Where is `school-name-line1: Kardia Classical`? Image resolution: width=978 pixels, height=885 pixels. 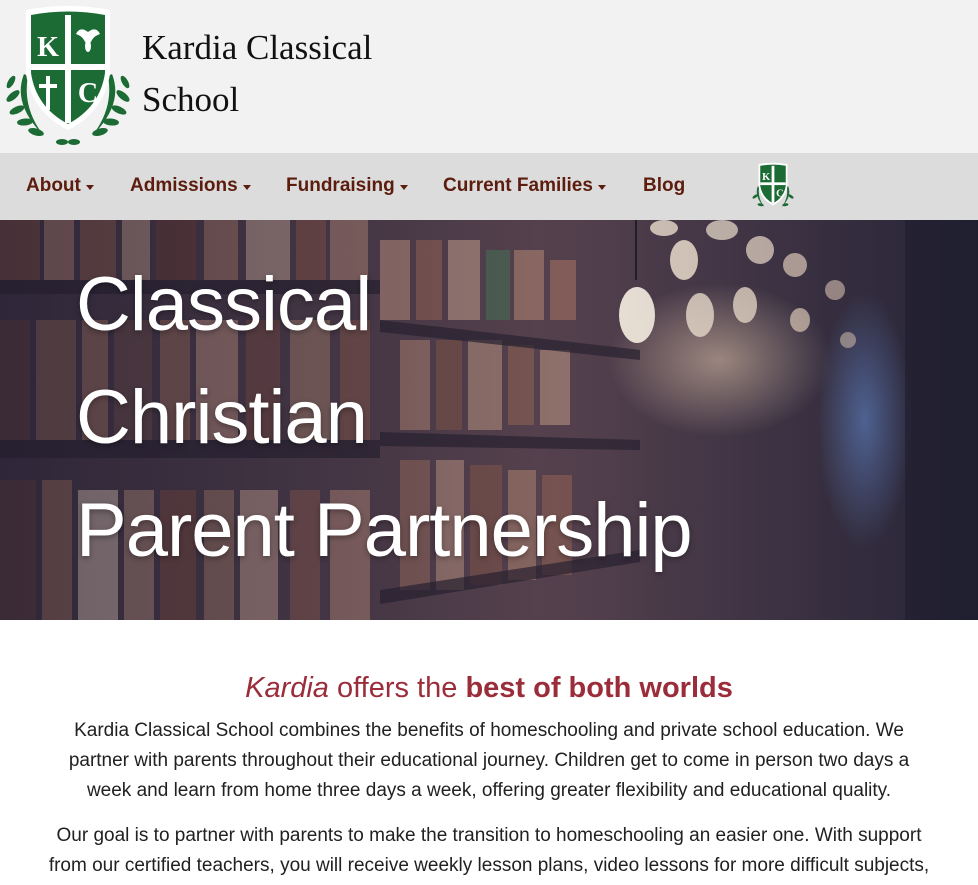
school-name-line1: Kardia Classical is located at coordinates (257, 47).